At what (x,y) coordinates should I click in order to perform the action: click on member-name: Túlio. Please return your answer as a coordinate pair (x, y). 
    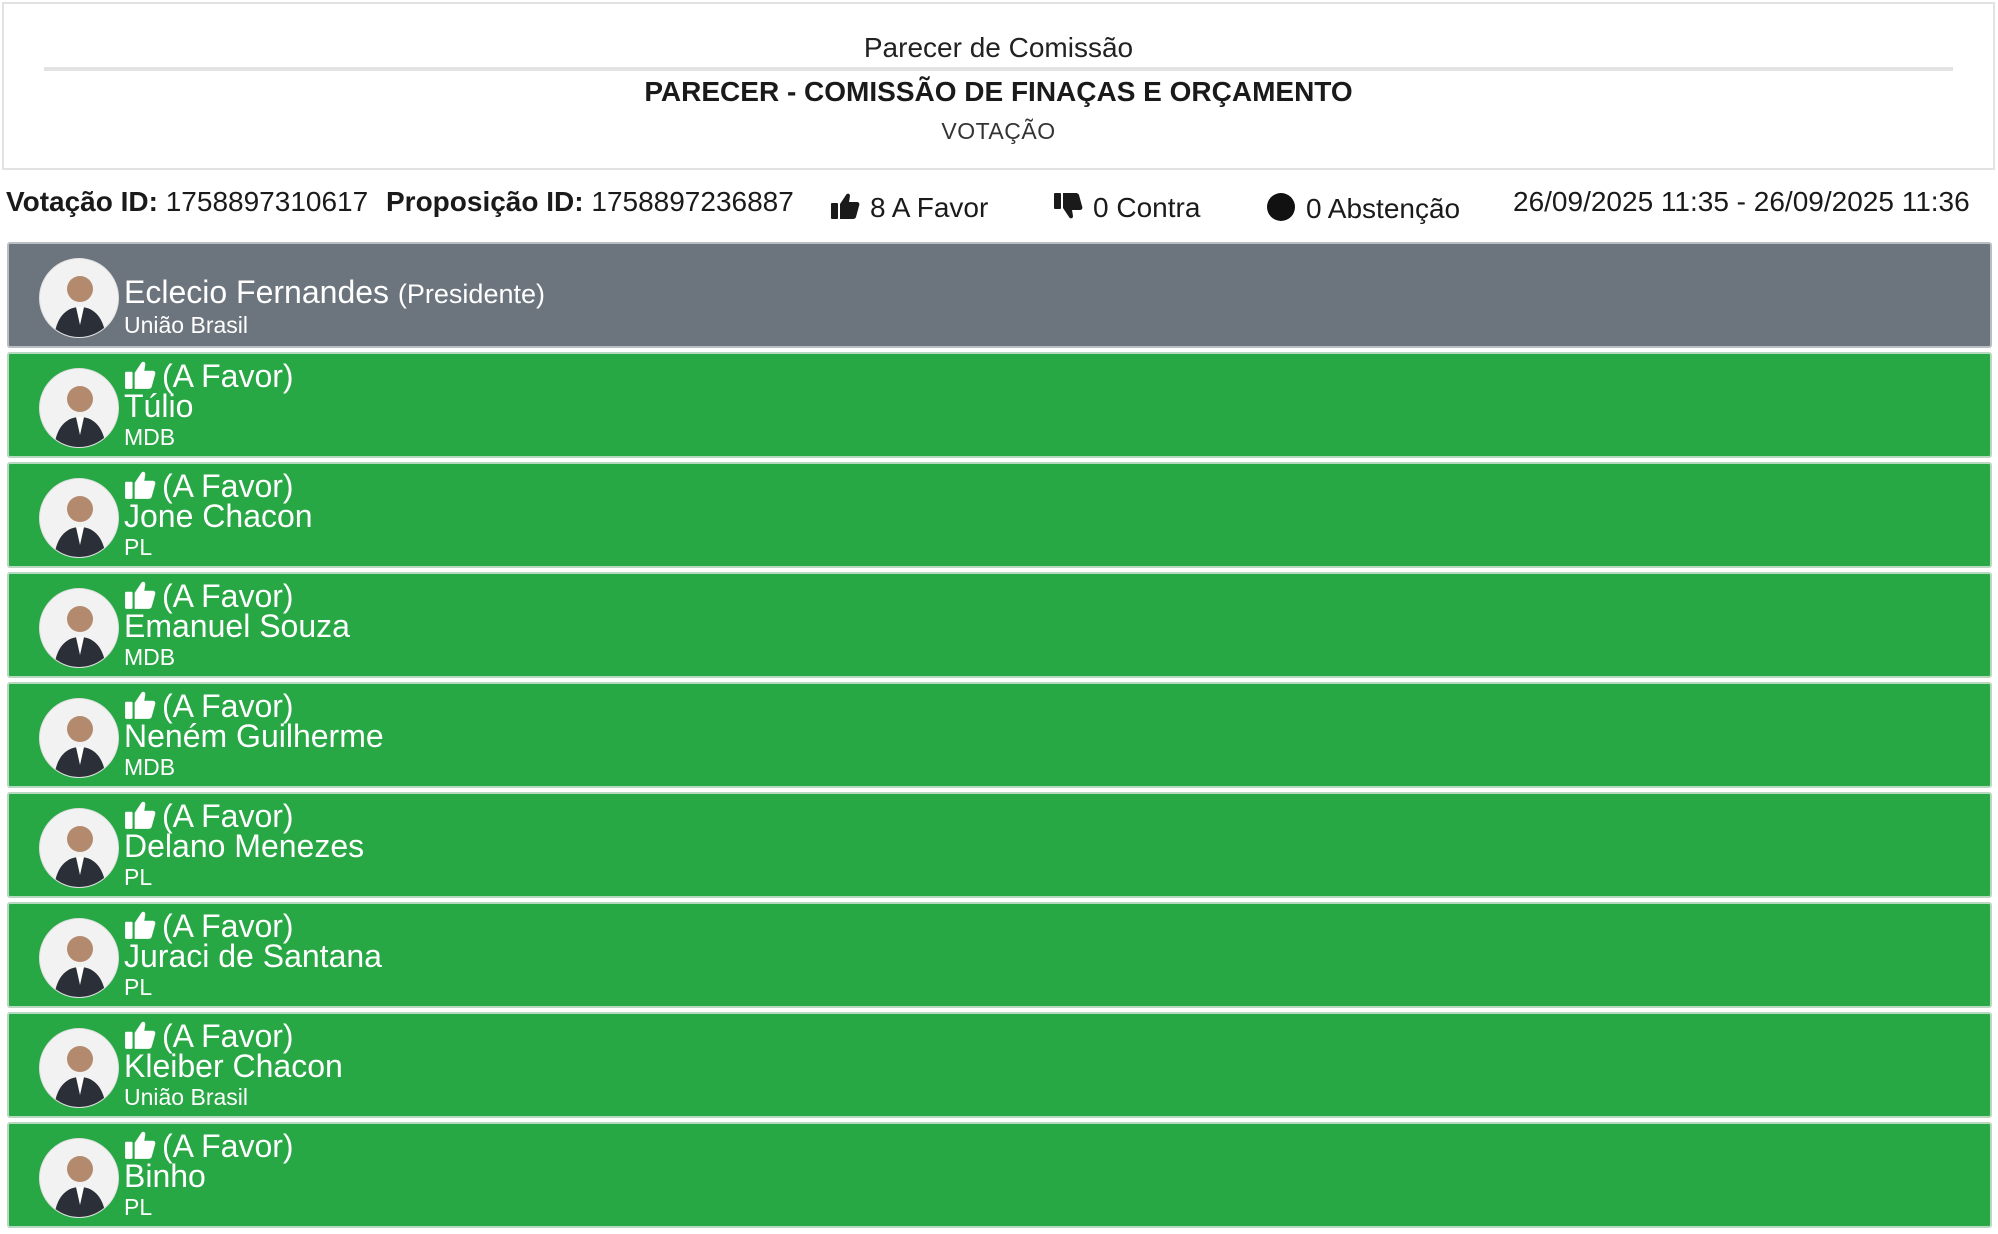
    Looking at the image, I should click on (159, 406).